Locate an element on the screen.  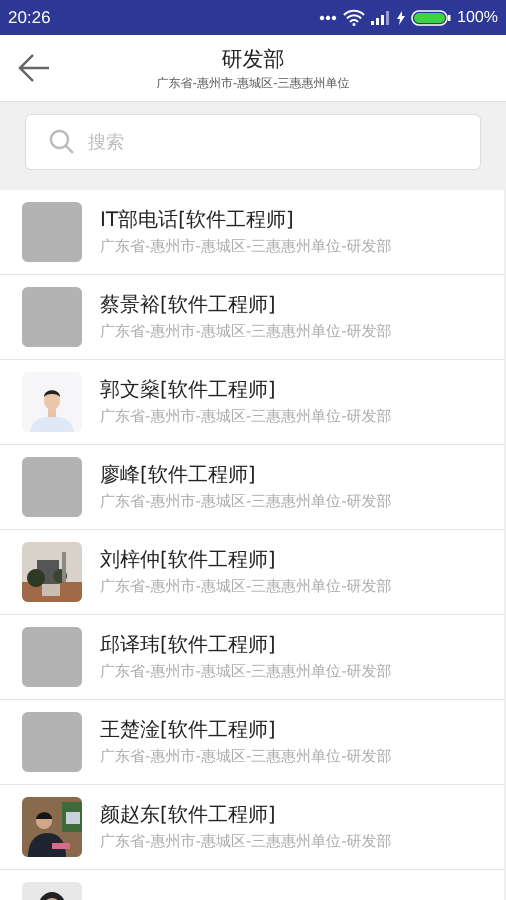
contact-name: 邱译玮[软件工程师] is located at coordinates (188, 644).